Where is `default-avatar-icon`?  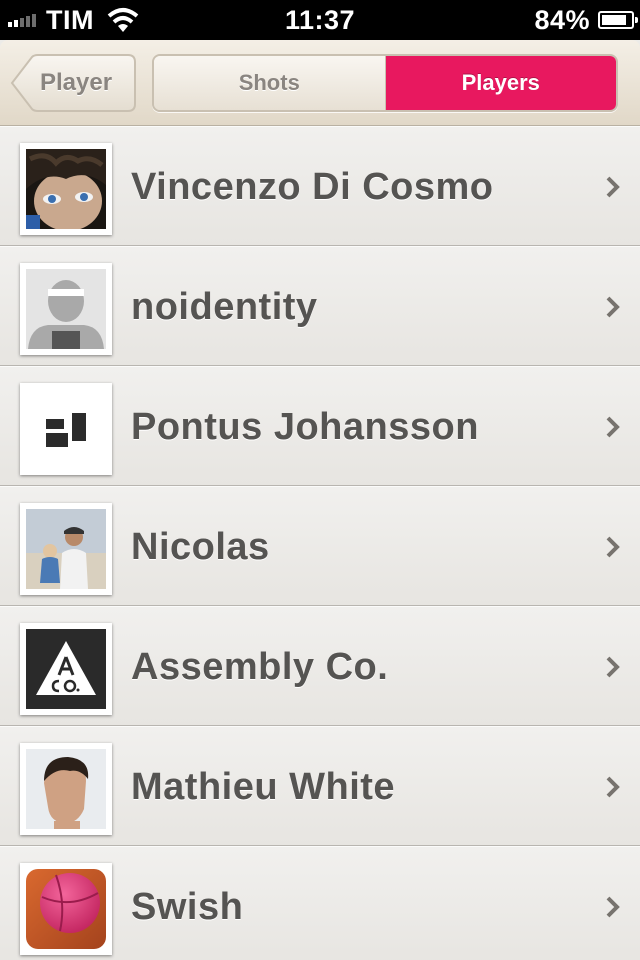
default-avatar-icon is located at coordinates (66, 309).